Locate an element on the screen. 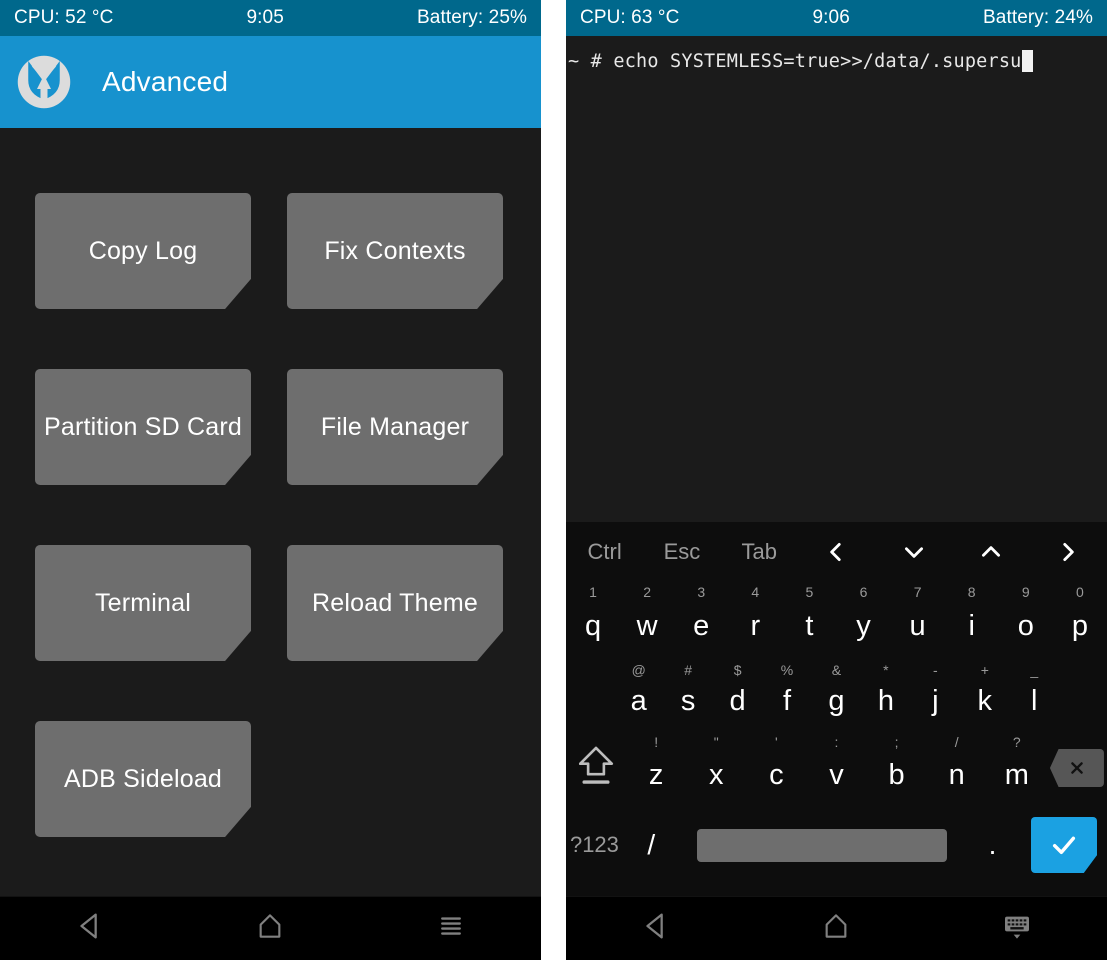 The height and width of the screenshot is (960, 1107). key-p: 0p is located at coordinates (1080, 619).